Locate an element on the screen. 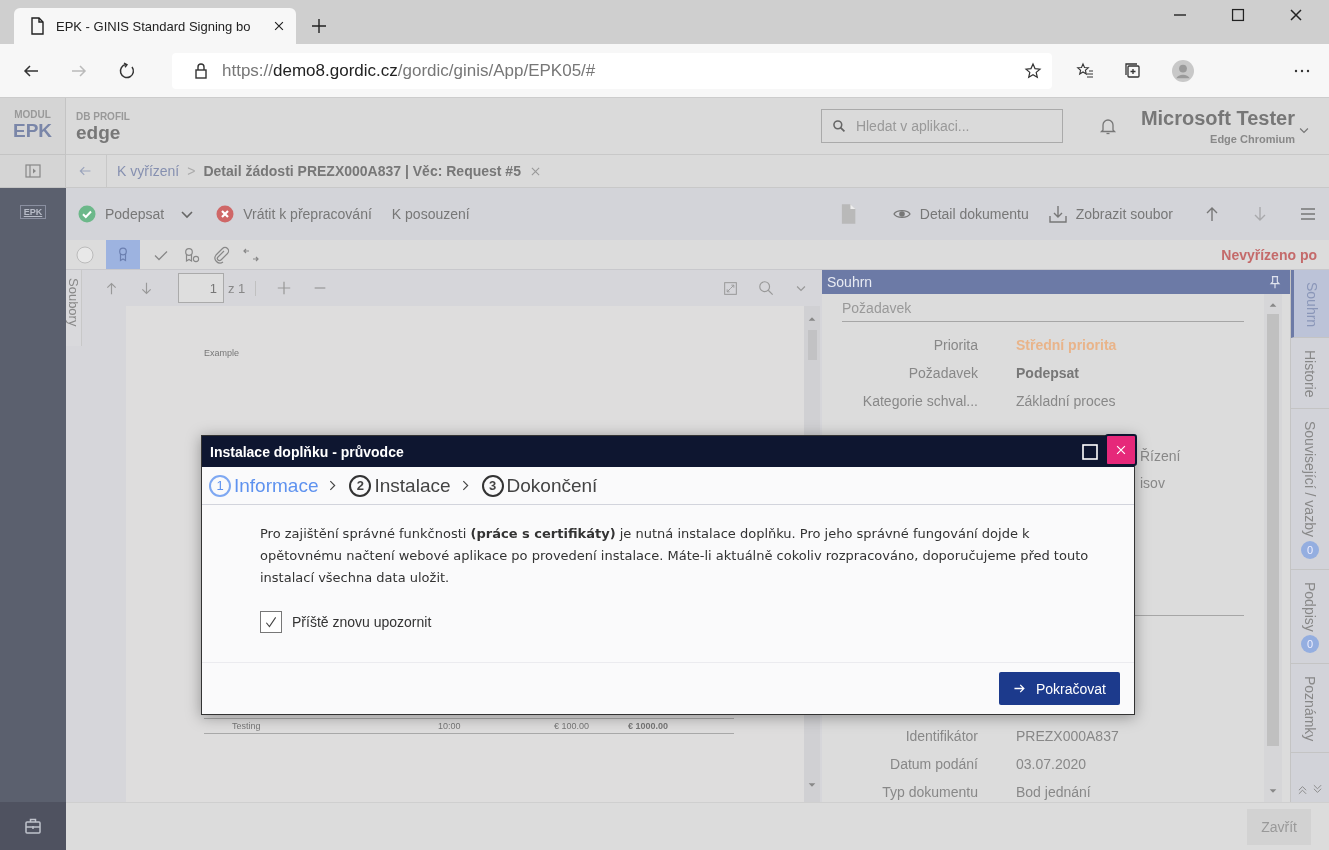 The width and height of the screenshot is (1329, 850). scrollbar is located at coordinates (1273, 548).